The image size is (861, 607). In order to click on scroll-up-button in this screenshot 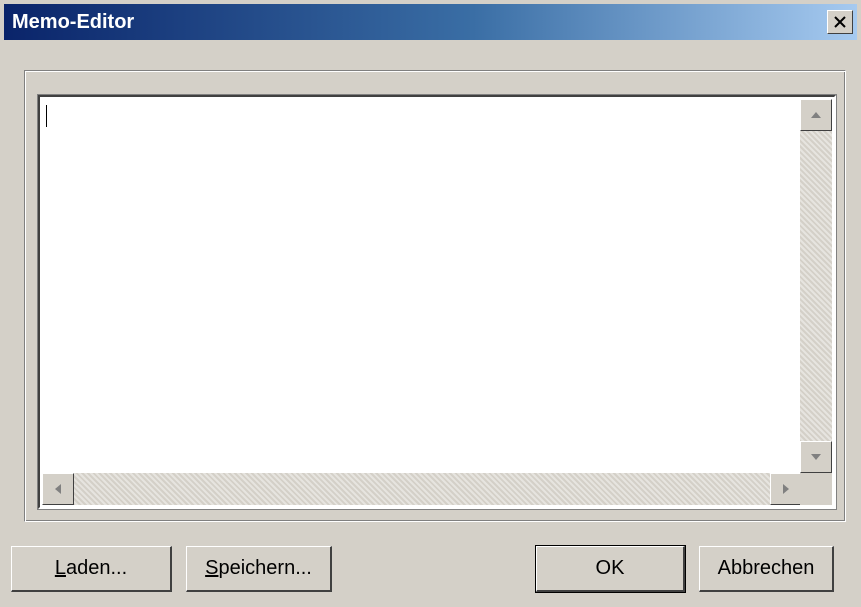, I will do `click(816, 115)`.